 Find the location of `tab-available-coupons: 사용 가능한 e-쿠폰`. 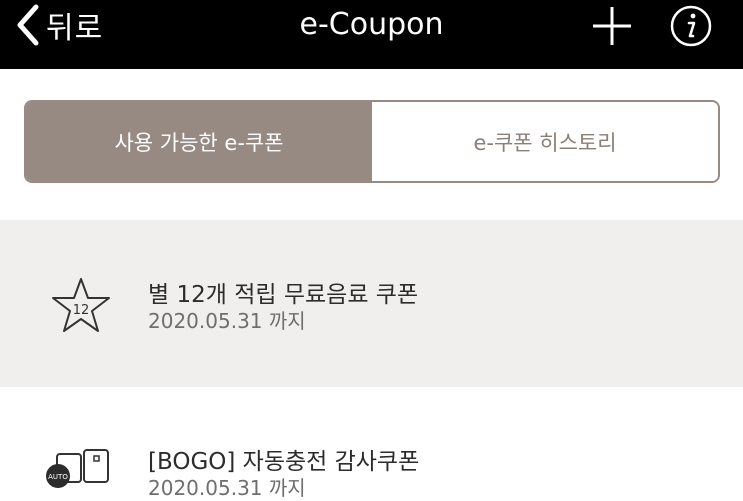

tab-available-coupons: 사용 가능한 e-쿠폰 is located at coordinates (199, 141).